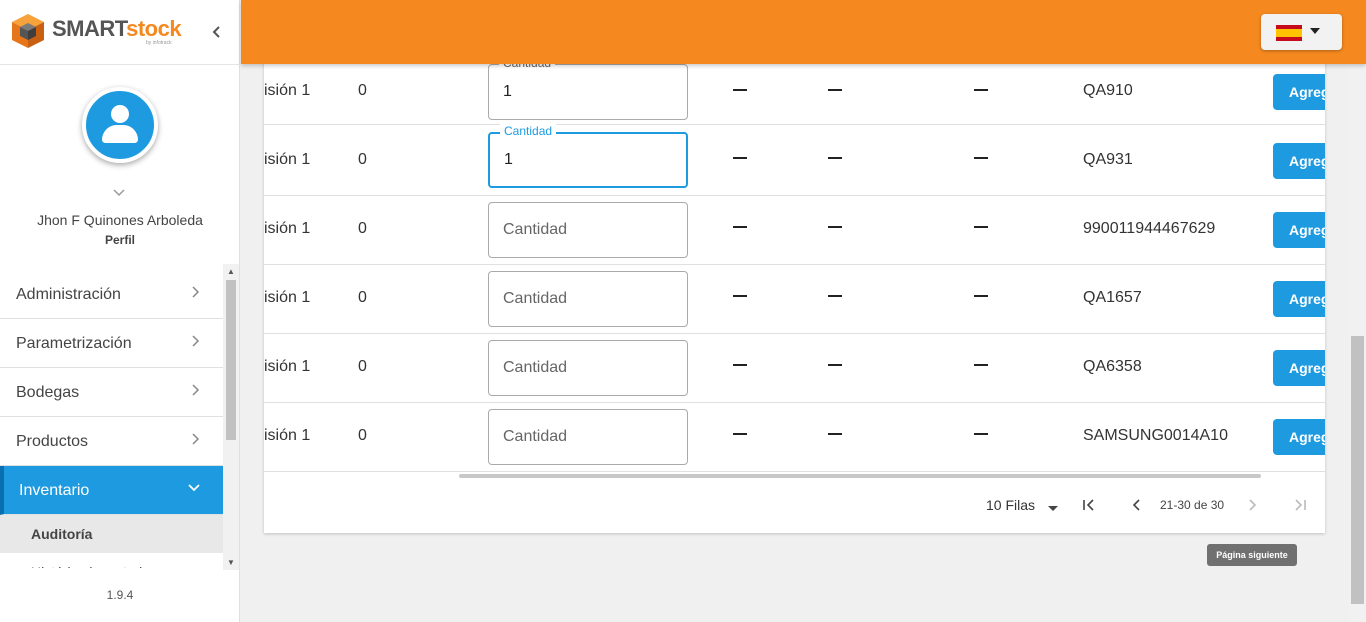  I want to click on logo-text: SMARTstock, so click(117, 29).